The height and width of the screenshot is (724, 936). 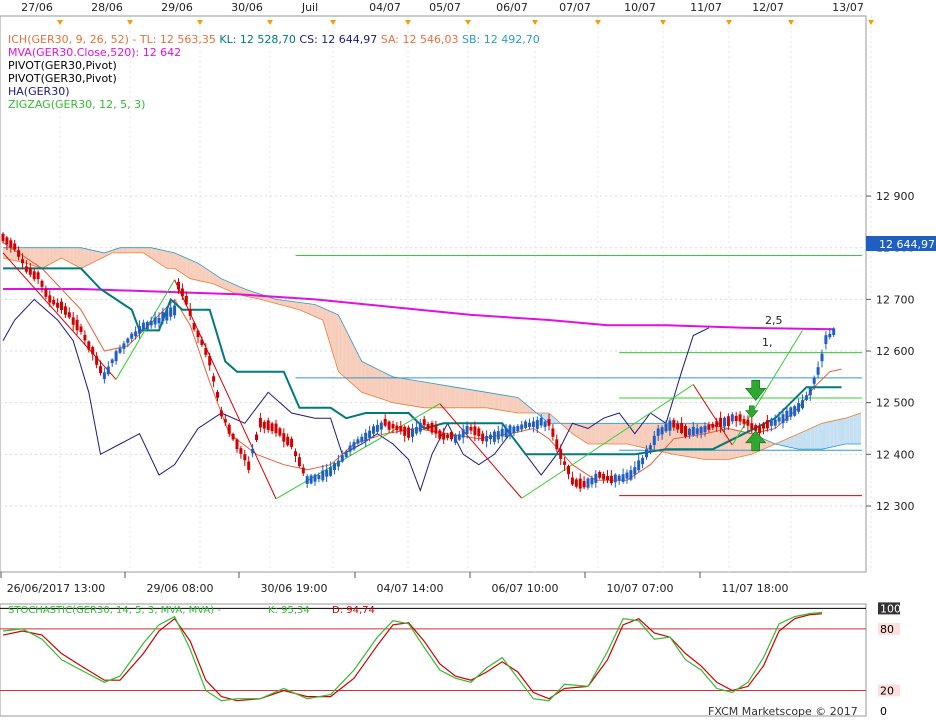 What do you see at coordinates (72, 39) in the screenshot?
I see `legend-ichimoku-name: ICH(GER30, 9, 26, 52) -` at bounding box center [72, 39].